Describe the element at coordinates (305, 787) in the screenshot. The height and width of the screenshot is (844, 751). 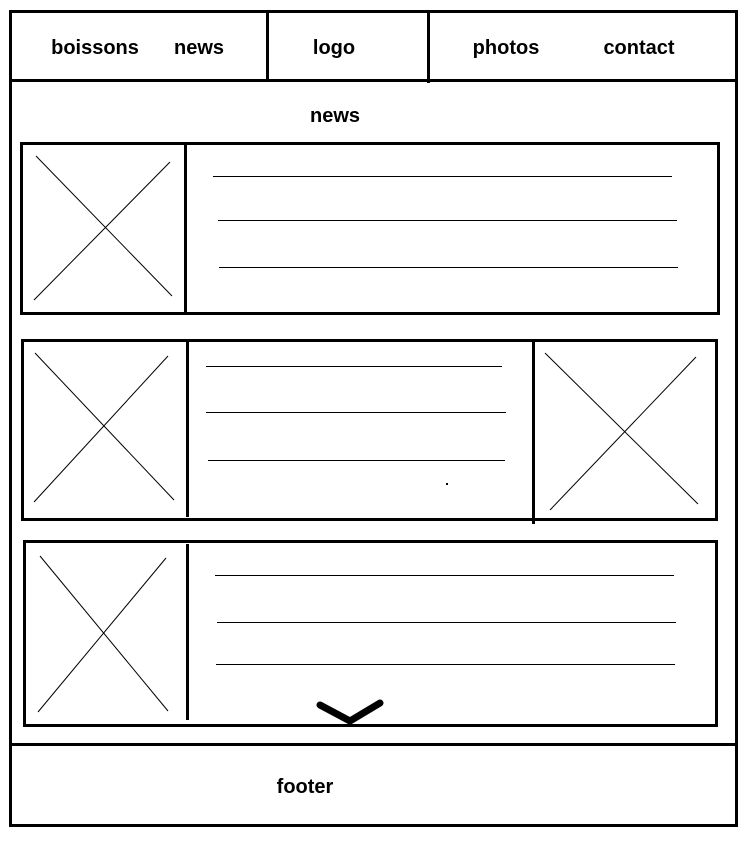
I see `footer-label: footer` at that location.